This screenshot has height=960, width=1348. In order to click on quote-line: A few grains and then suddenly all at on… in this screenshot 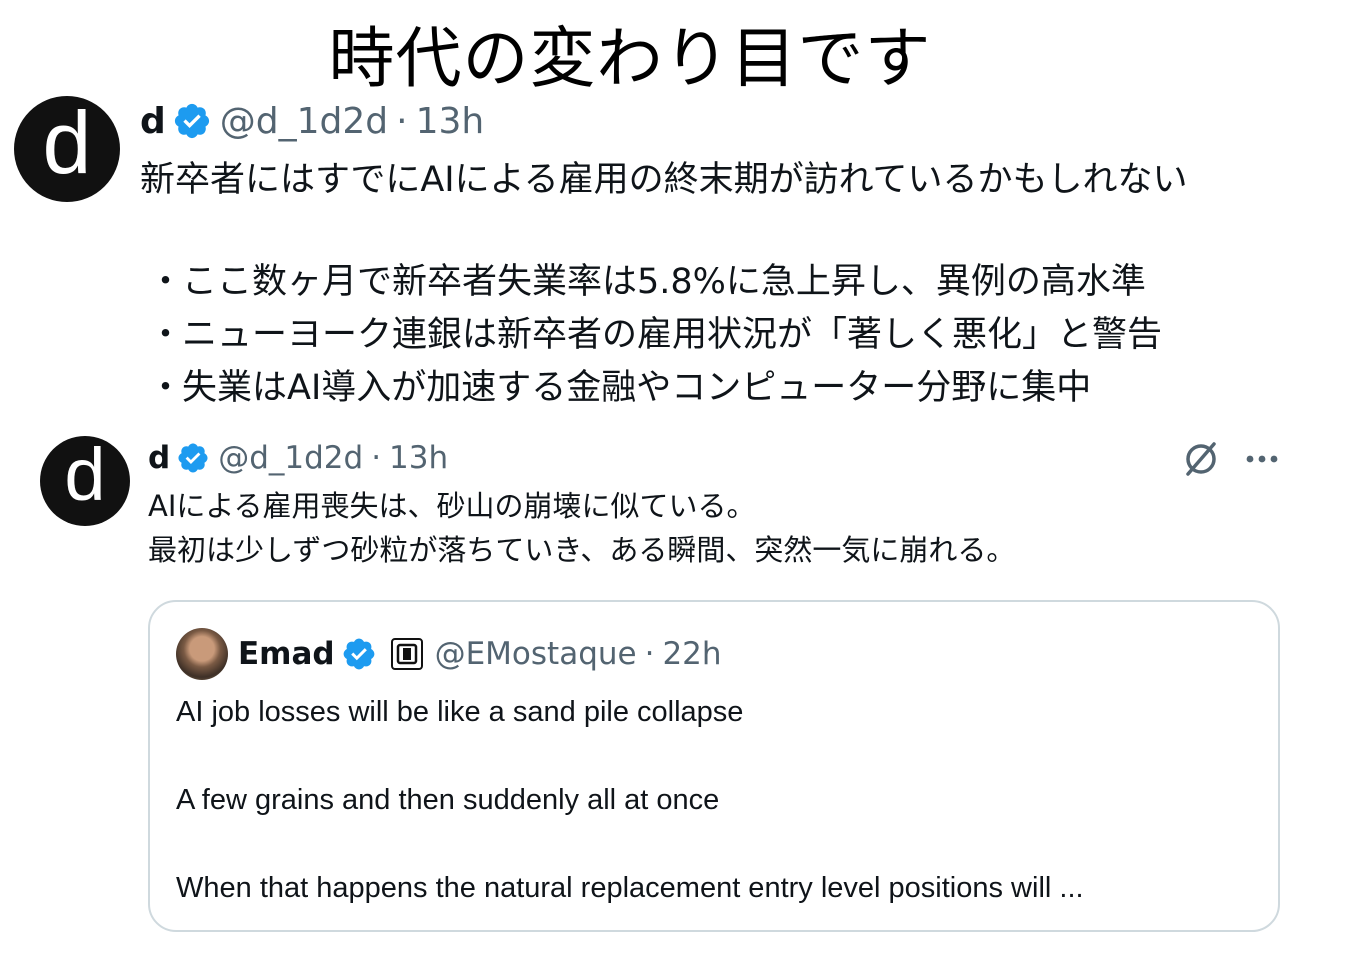, I will do `click(448, 800)`.